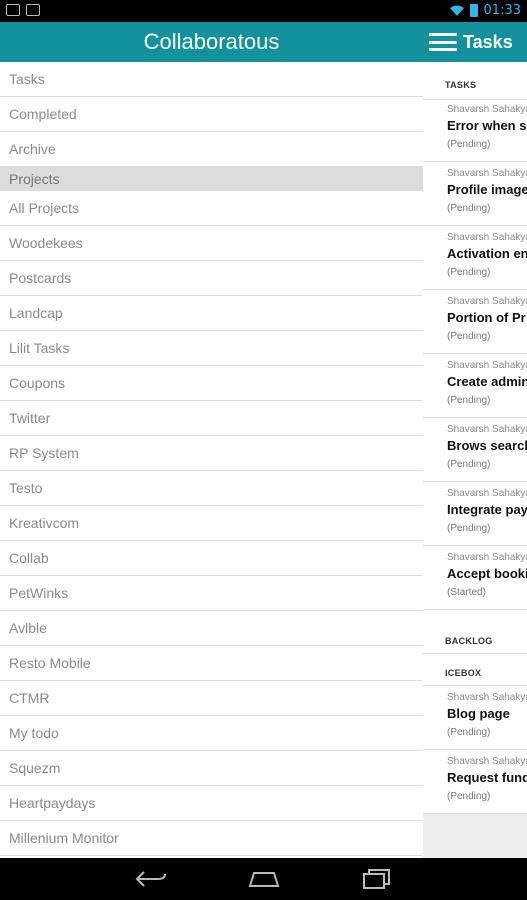 The height and width of the screenshot is (900, 527). Describe the element at coordinates (211, 523) in the screenshot. I see `project-item: Kreativcom` at that location.